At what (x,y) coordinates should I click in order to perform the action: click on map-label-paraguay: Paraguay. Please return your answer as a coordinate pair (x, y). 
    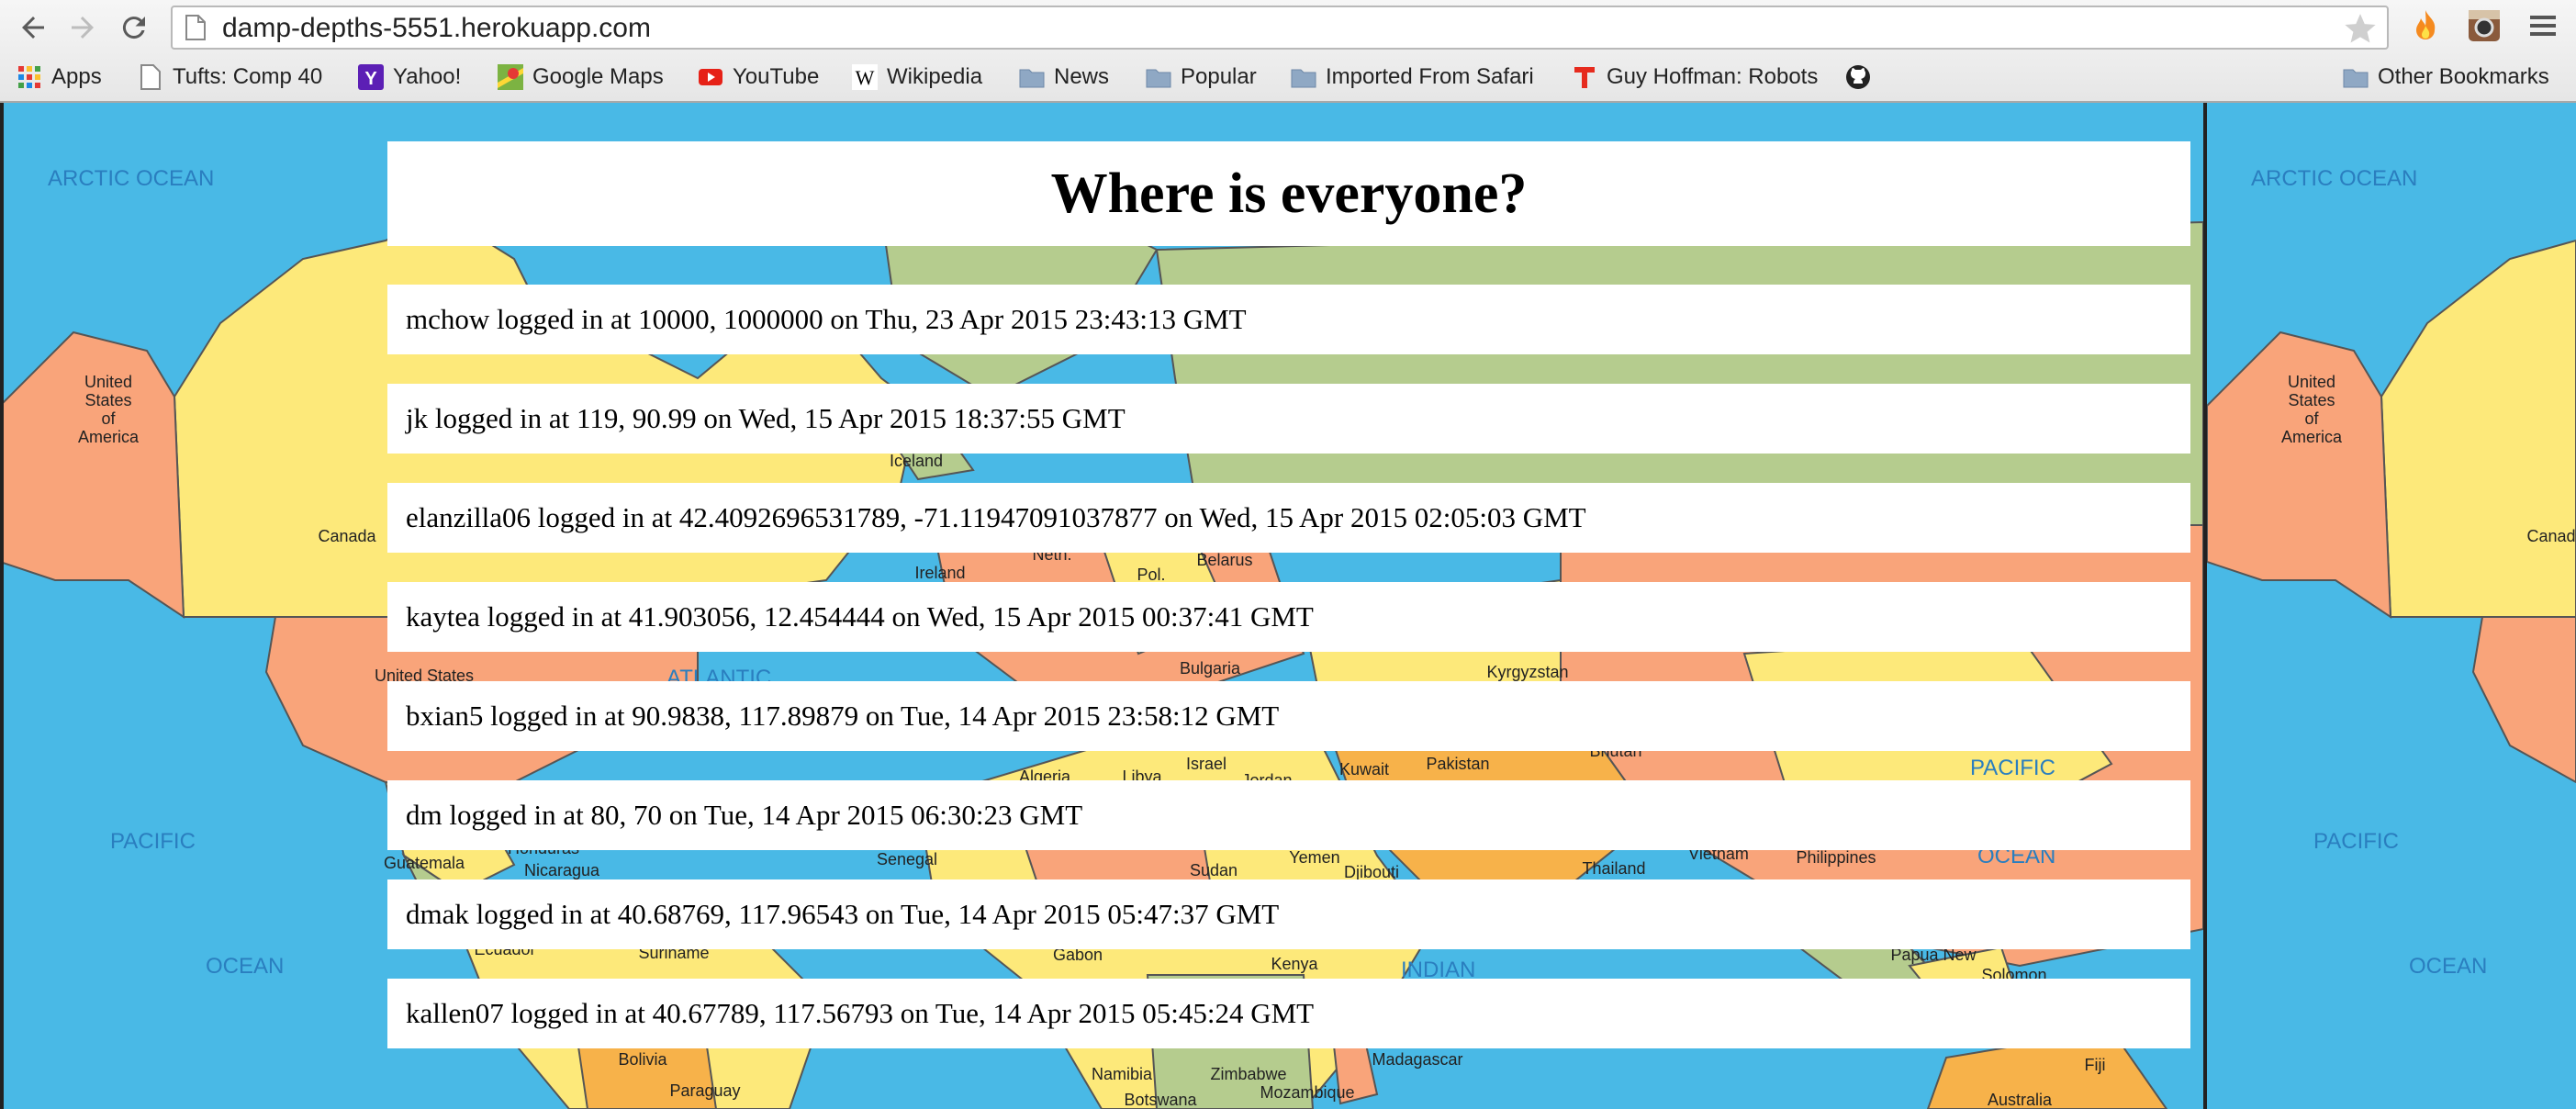
    Looking at the image, I should click on (704, 1090).